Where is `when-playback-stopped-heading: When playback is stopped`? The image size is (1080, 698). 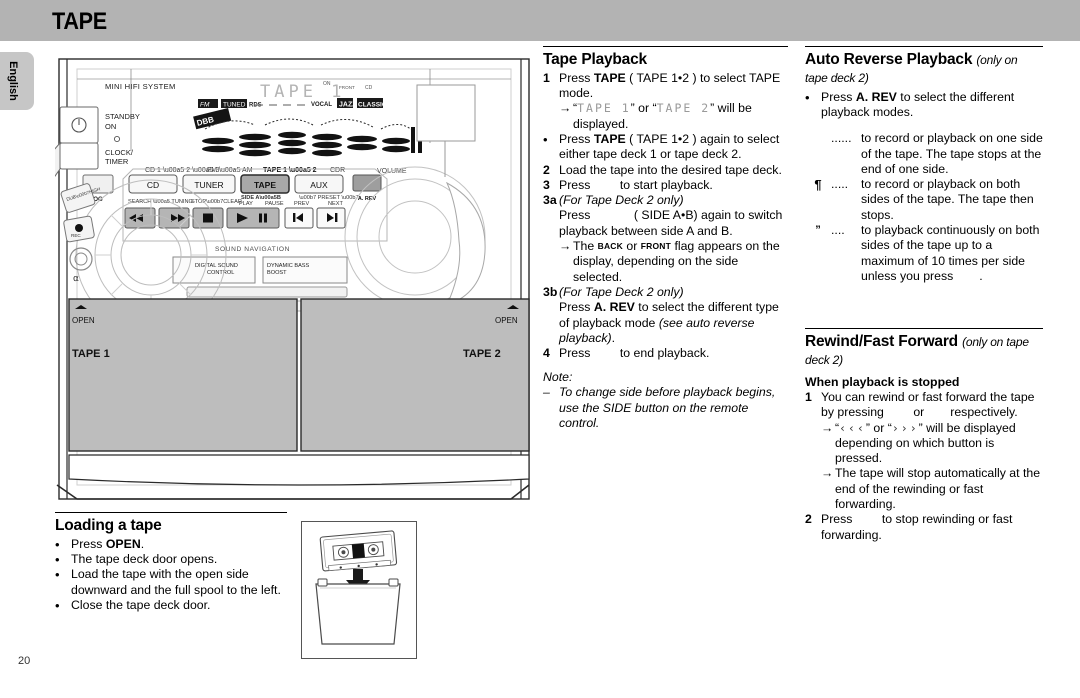 when-playback-stopped-heading: When playback is stopped is located at coordinates (882, 381).